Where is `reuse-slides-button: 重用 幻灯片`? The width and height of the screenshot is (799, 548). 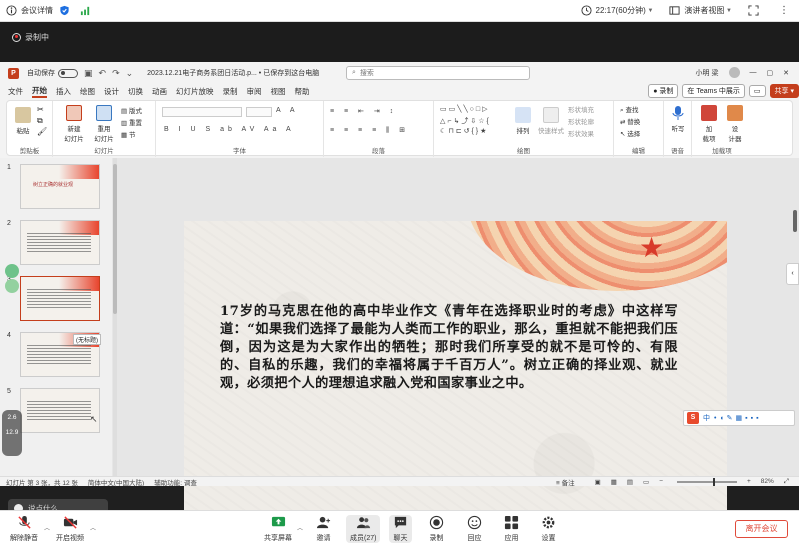 reuse-slides-button: 重用 幻灯片 is located at coordinates (104, 124).